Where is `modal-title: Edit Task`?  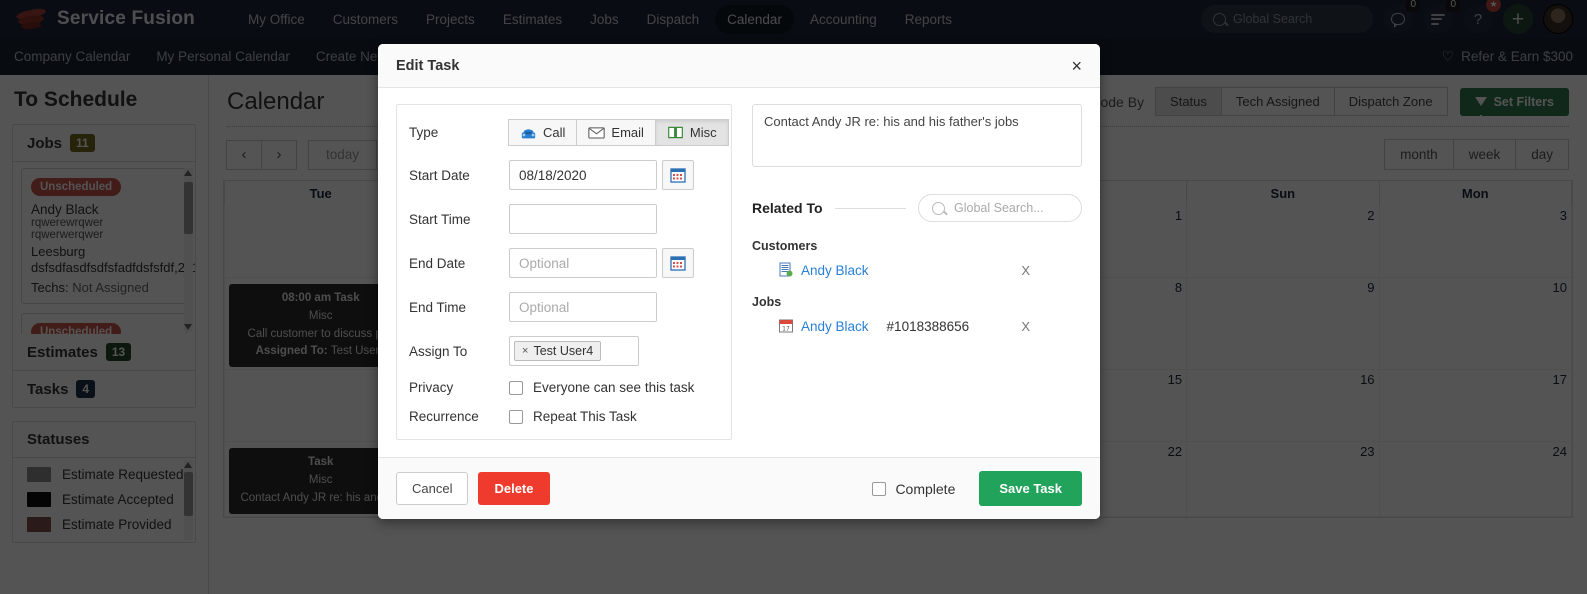 modal-title: Edit Task is located at coordinates (428, 65).